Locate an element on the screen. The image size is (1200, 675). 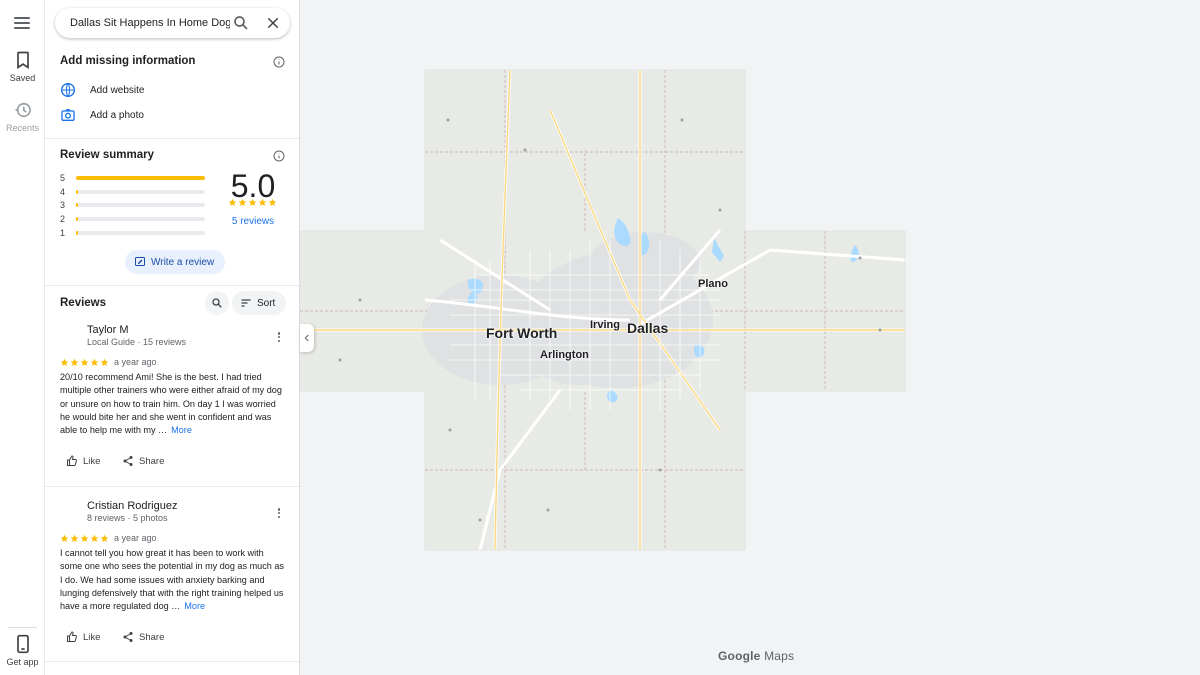
search-box is located at coordinates (172, 23).